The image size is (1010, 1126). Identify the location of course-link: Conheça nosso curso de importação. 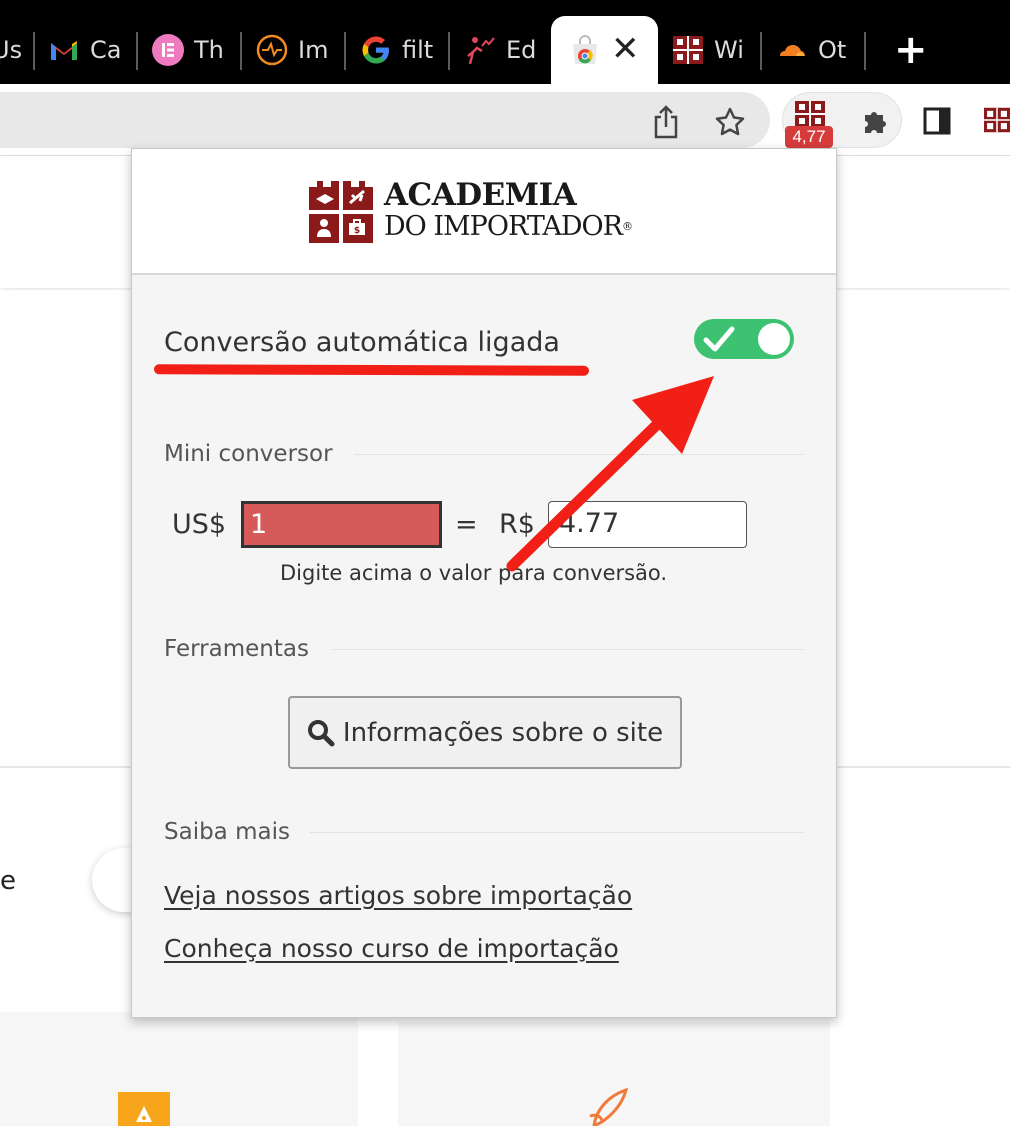
(391, 948).